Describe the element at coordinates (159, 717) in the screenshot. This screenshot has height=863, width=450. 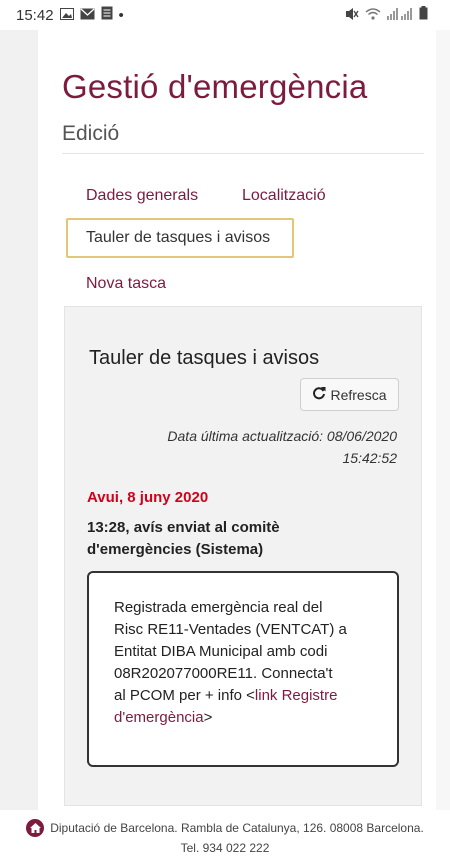
I see `registre-link-cont: d'emergència` at that location.